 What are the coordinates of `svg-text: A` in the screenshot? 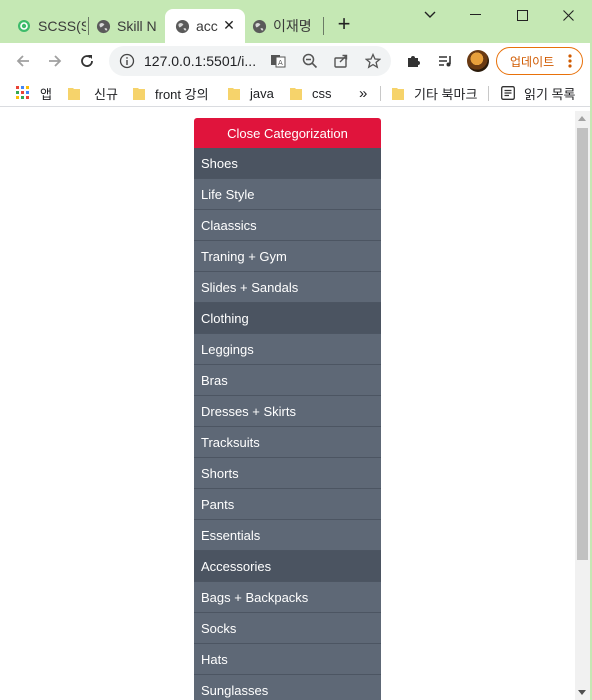 It's located at (280, 63).